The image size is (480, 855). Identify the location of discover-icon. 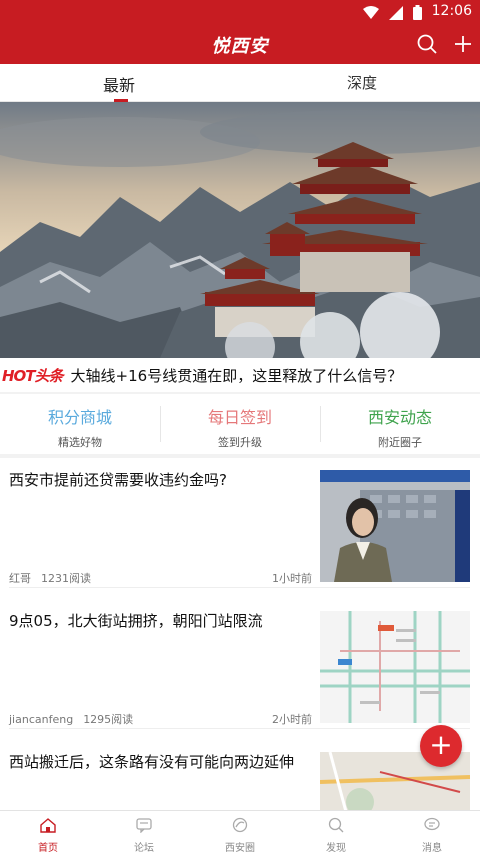
(336, 825).